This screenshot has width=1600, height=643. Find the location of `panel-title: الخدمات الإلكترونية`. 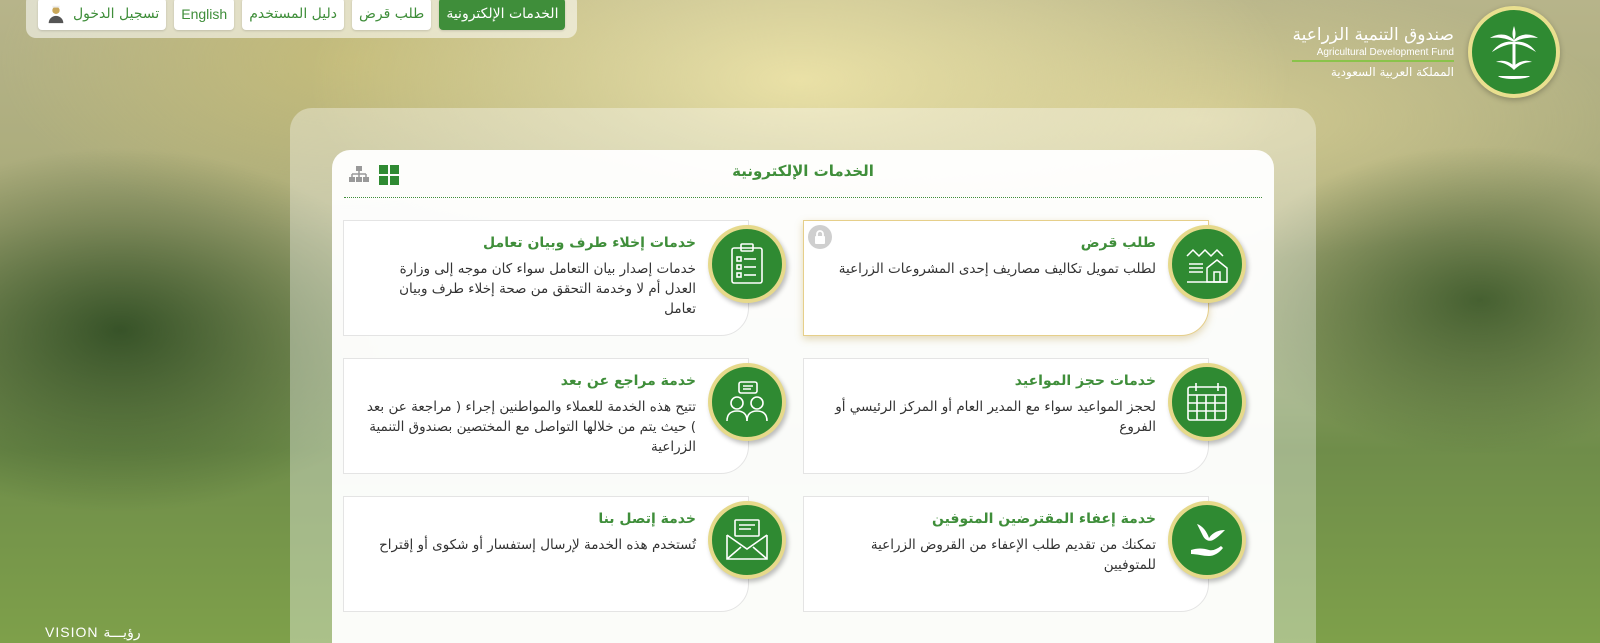

panel-title: الخدمات الإلكترونية is located at coordinates (803, 171).